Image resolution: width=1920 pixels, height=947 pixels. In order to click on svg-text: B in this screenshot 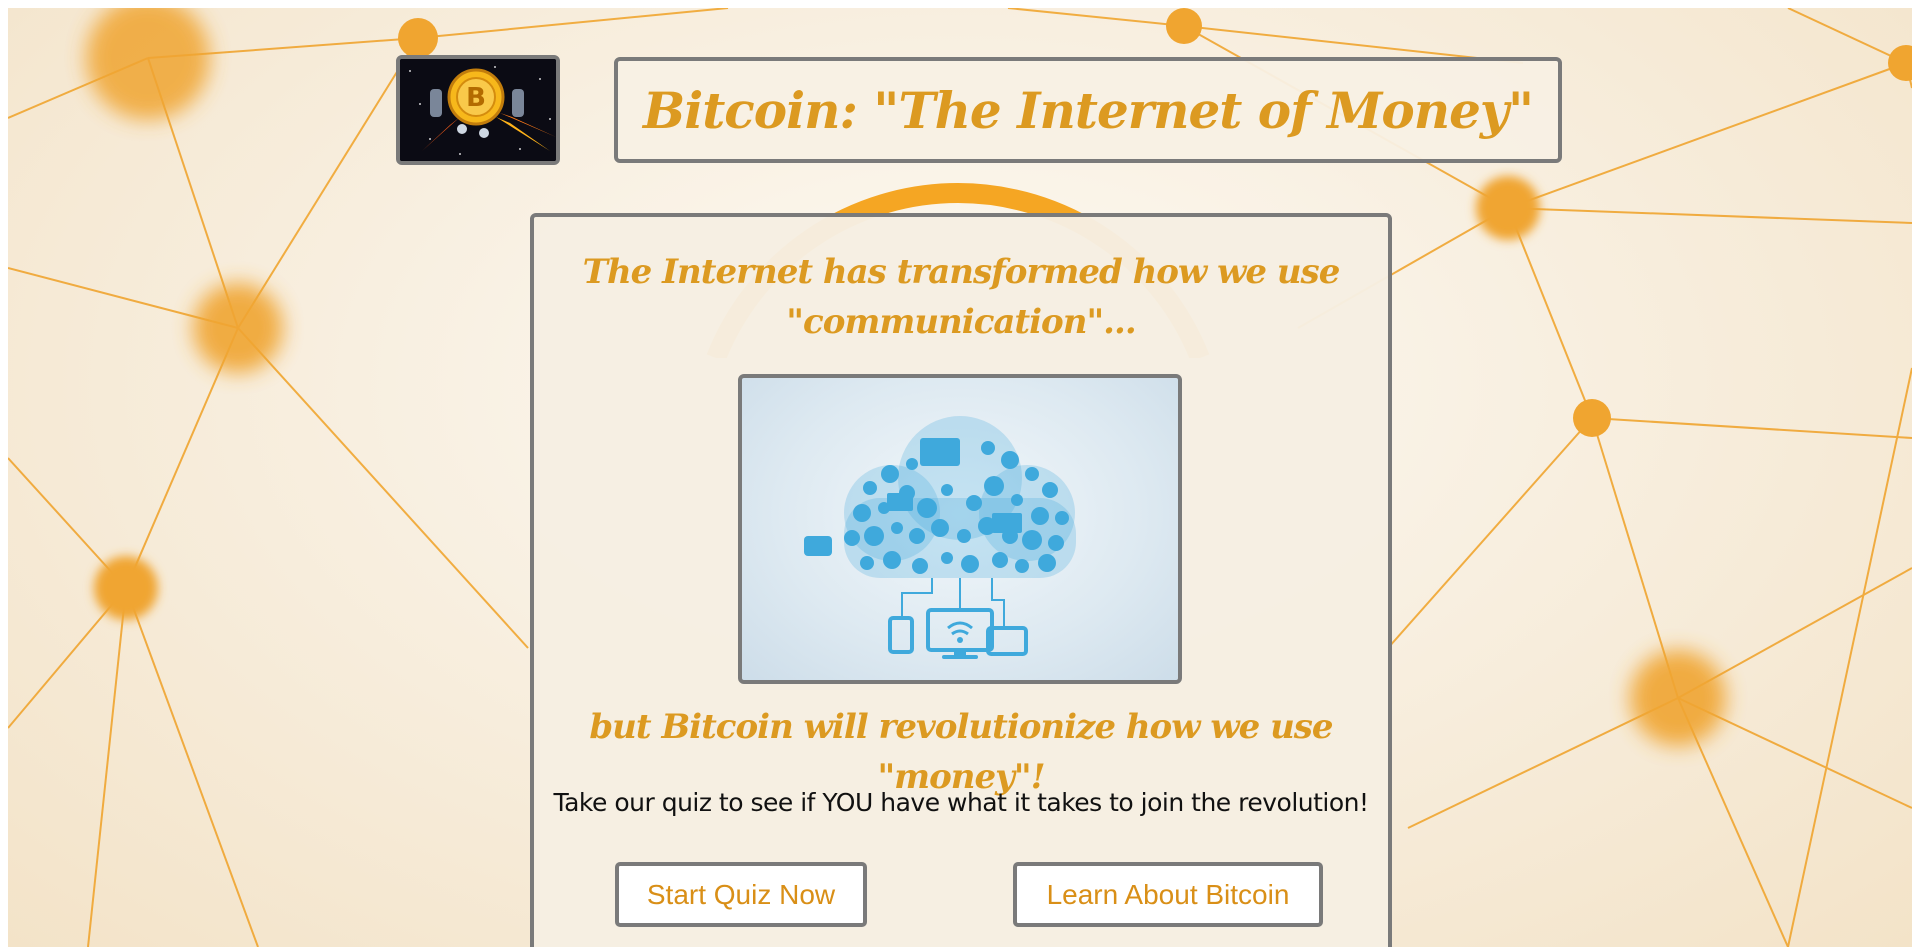, I will do `click(476, 98)`.